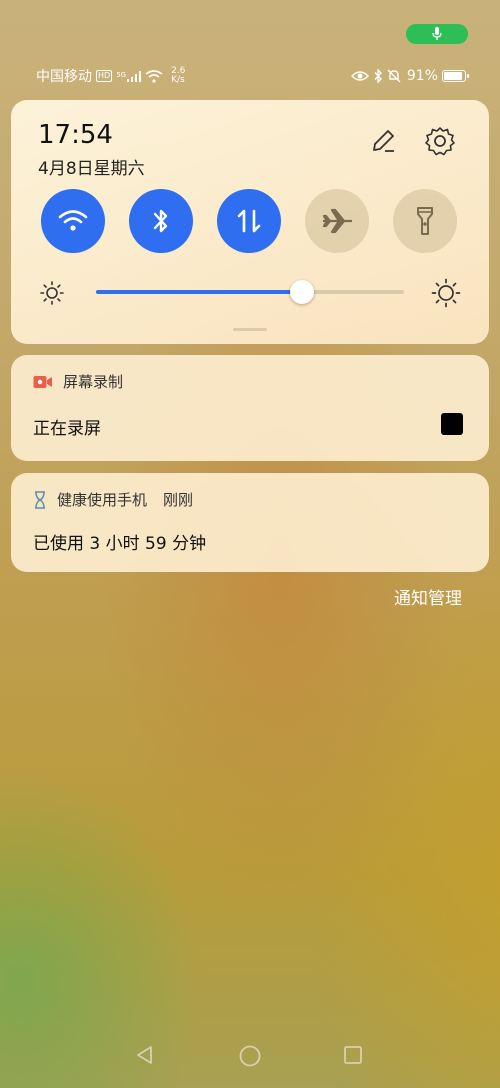 The height and width of the screenshot is (1088, 500). I want to click on eye-icon, so click(359, 76).